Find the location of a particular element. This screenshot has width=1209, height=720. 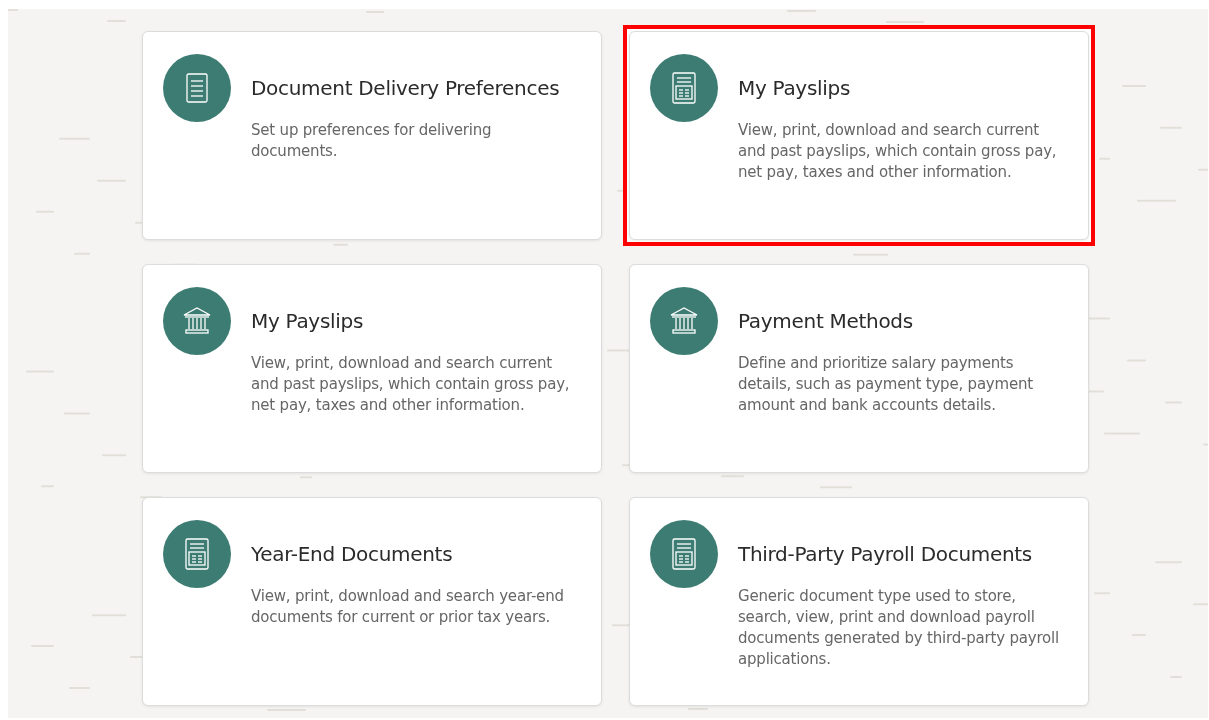

card-title: Document Delivery Preferences is located at coordinates (406, 88).